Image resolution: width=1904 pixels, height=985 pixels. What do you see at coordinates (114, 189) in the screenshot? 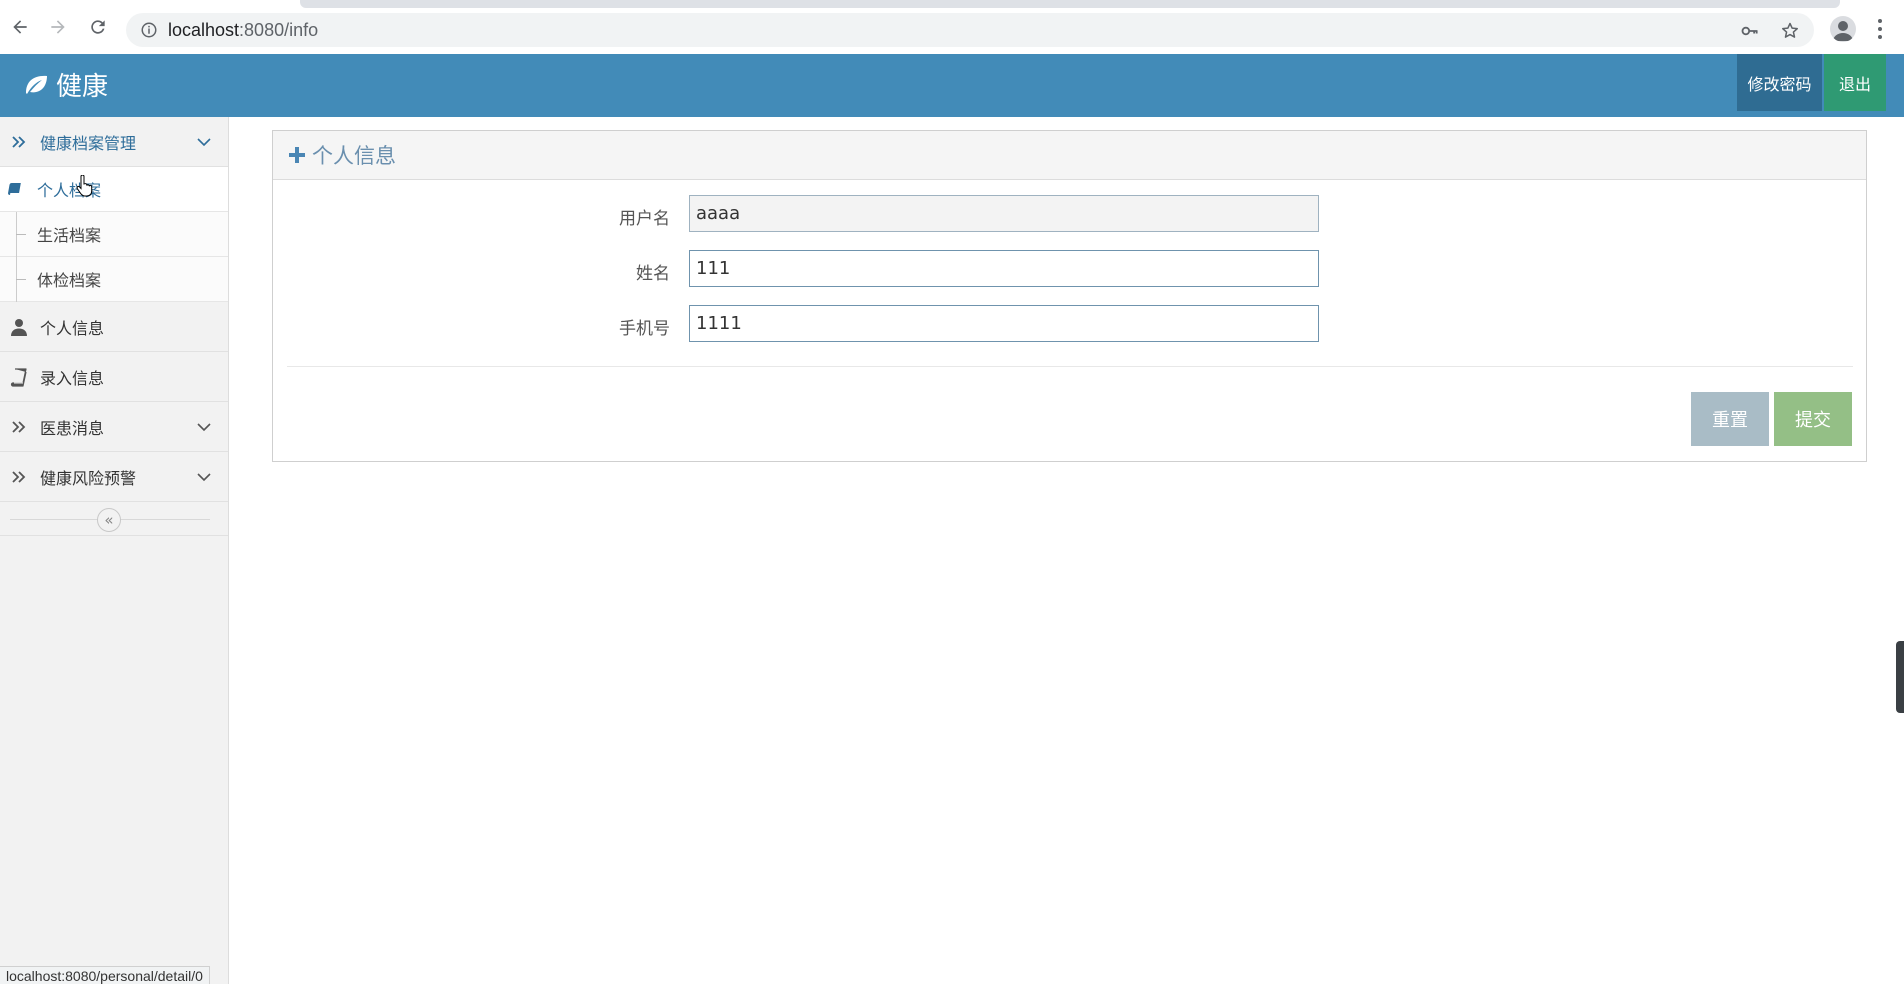
I see `sidebar-item-personal-record: 个人档案` at bounding box center [114, 189].